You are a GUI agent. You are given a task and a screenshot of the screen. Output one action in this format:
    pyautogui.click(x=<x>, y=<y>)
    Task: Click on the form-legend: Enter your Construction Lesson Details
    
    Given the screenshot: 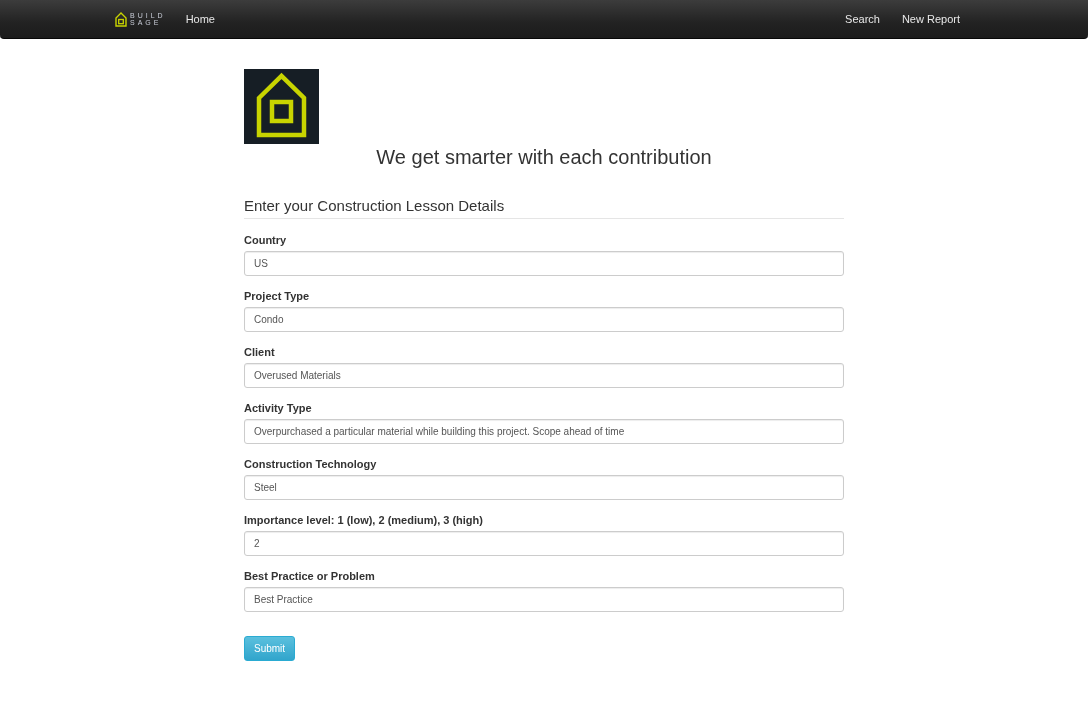 What is the action you would take?
    pyautogui.click(x=544, y=207)
    